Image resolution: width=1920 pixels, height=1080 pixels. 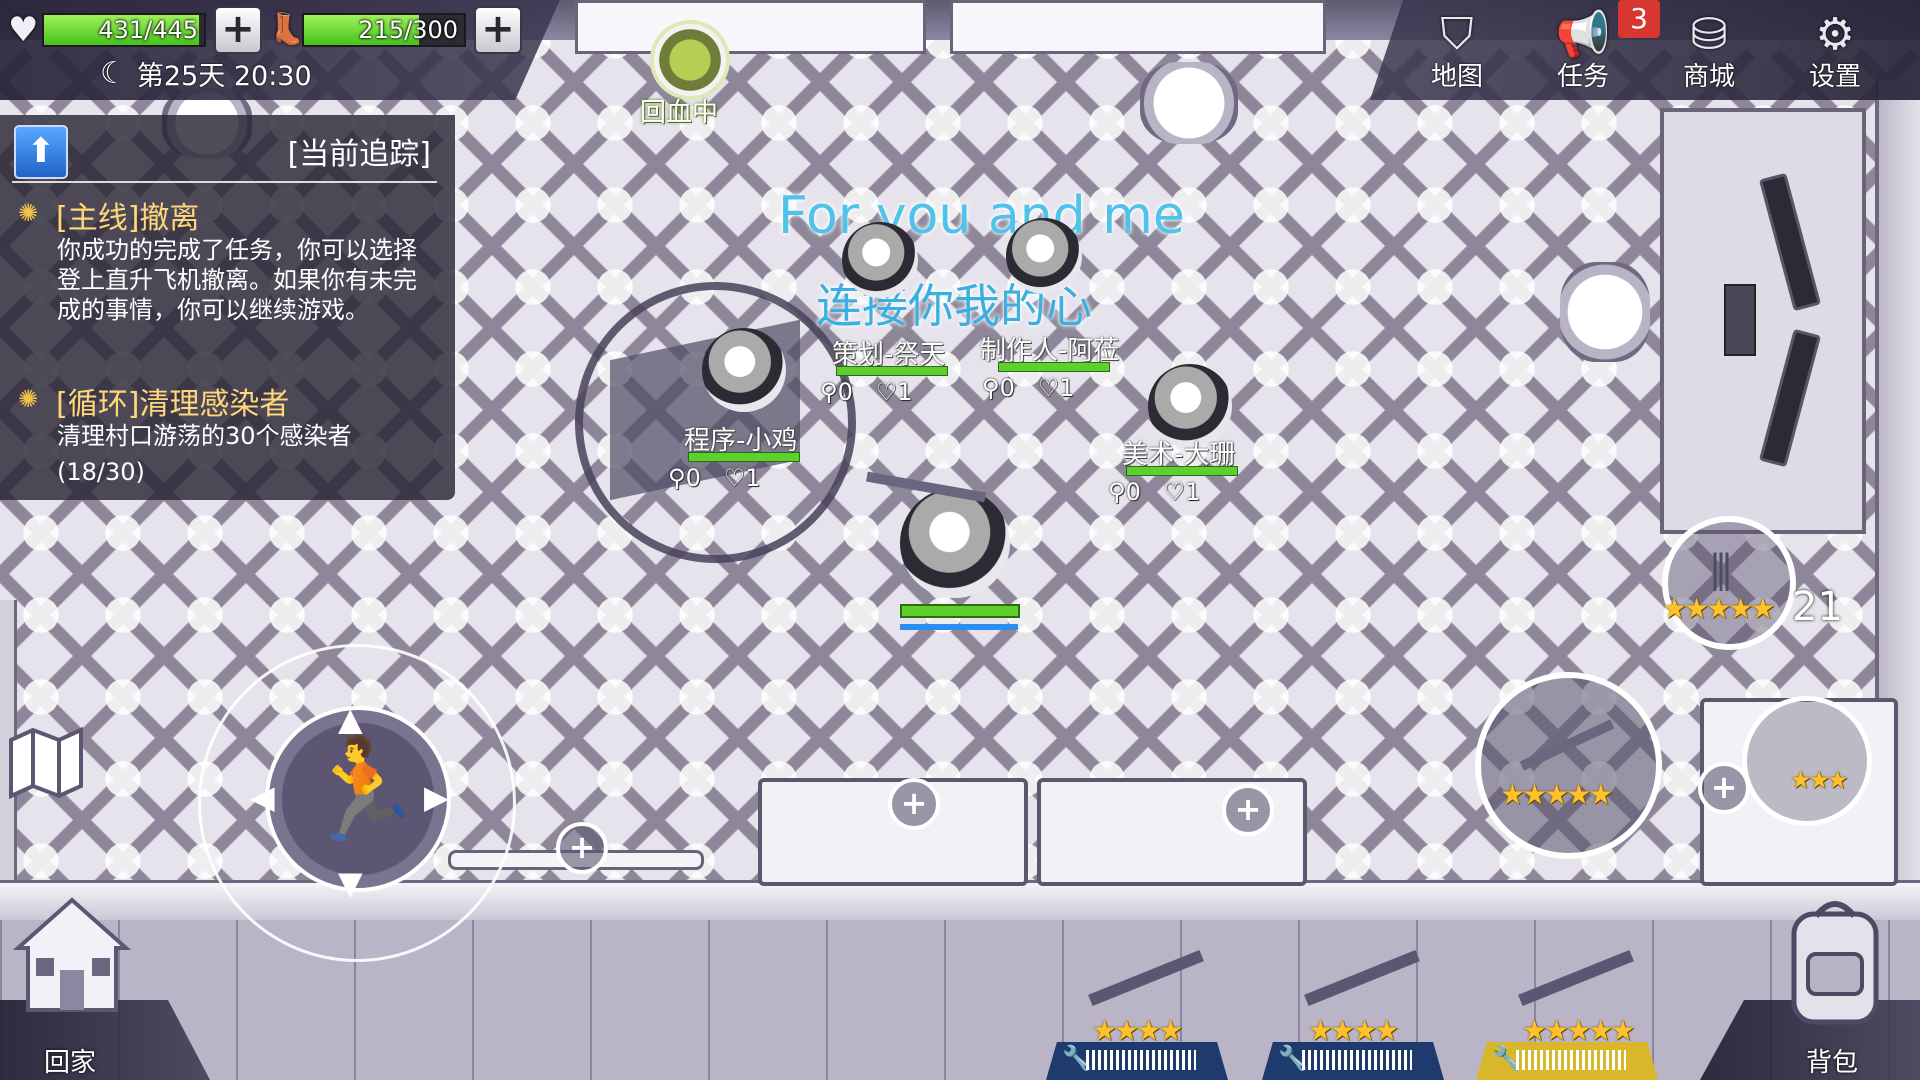 I want to click on quest-title: [主线]撤离, so click(x=127, y=215).